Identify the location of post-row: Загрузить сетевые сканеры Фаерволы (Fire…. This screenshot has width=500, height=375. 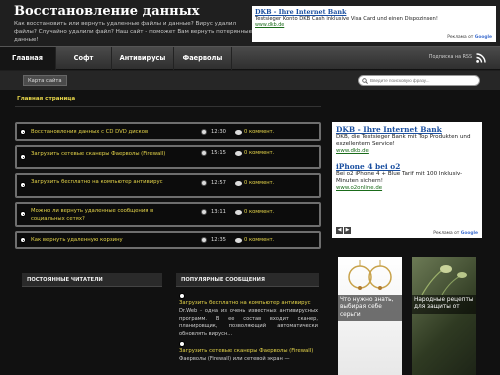
(168, 157).